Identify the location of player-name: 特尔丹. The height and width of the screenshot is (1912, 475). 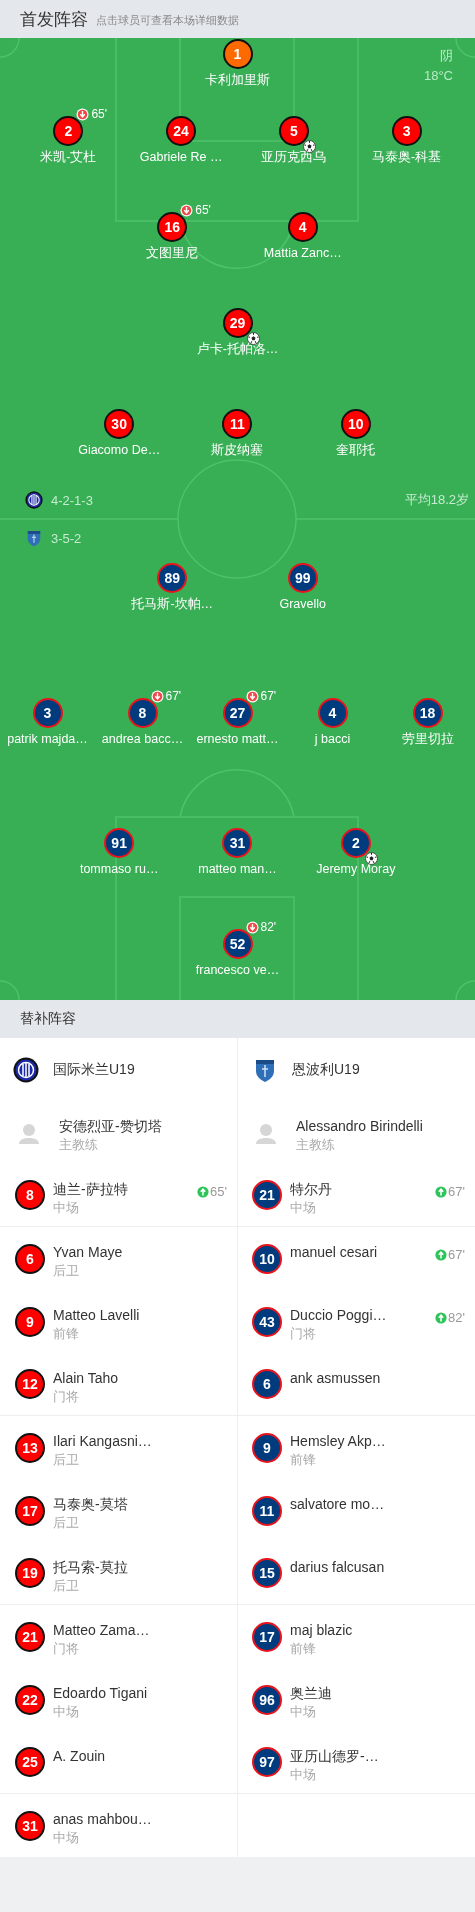
(359, 1189).